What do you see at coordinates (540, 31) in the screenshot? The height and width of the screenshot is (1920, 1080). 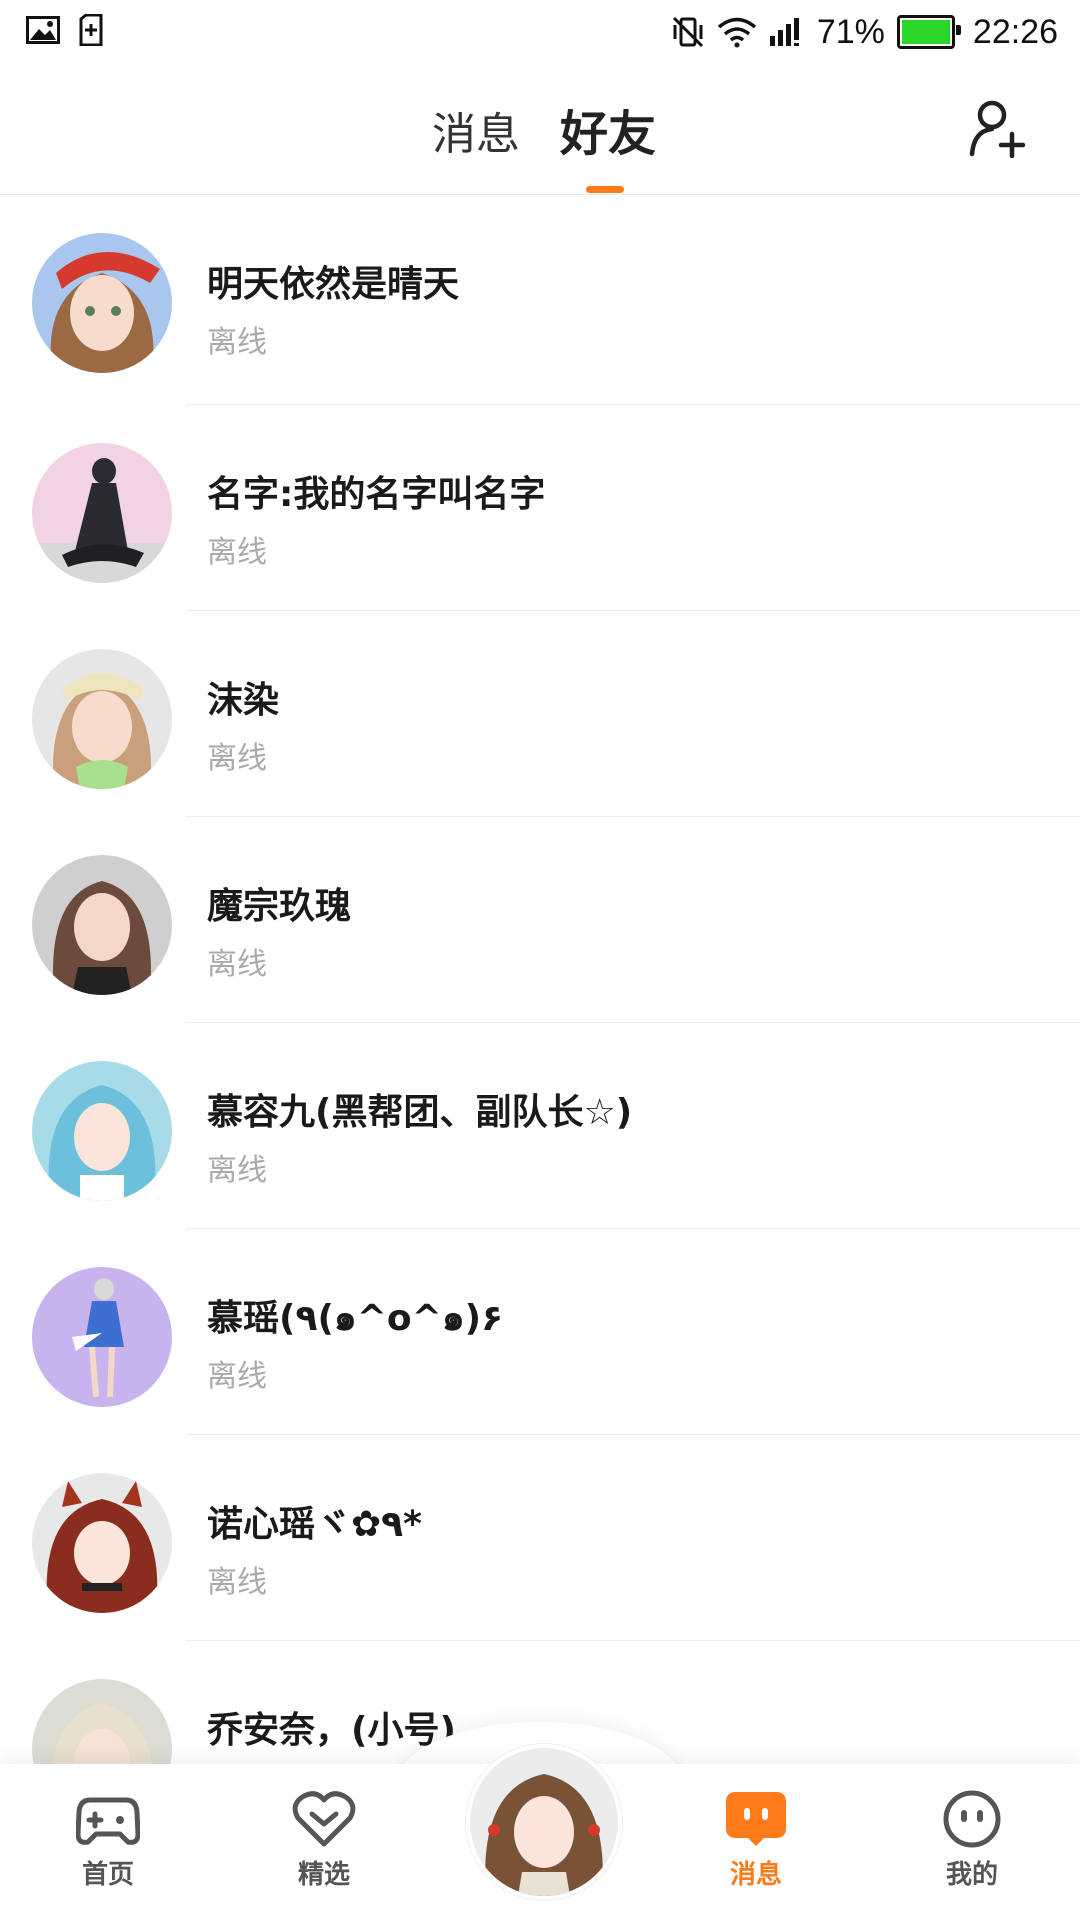 I see `status-bar: 71% 22:26` at bounding box center [540, 31].